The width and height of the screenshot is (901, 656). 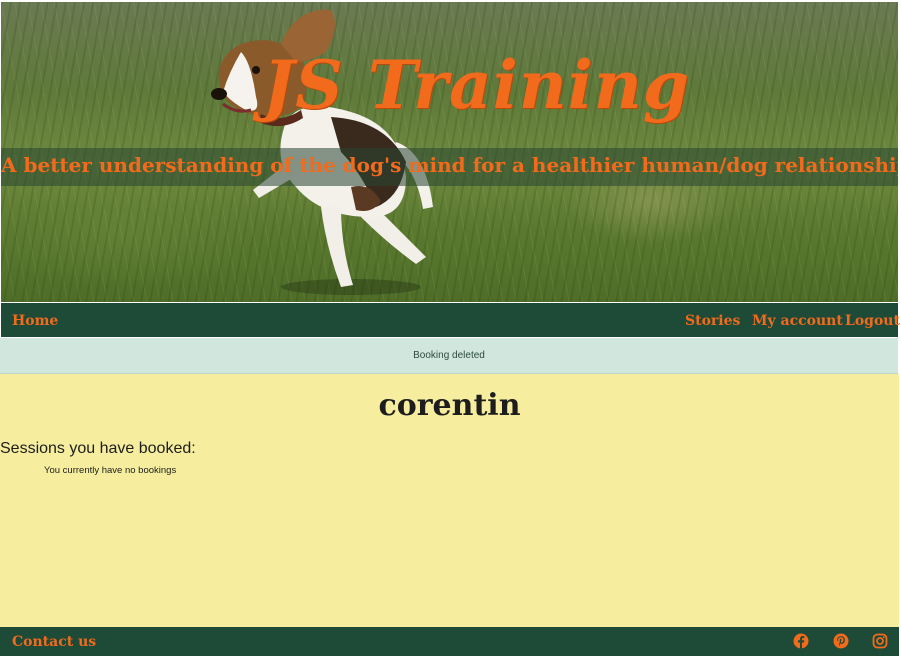 I want to click on nav-logout-link: Logout, so click(x=872, y=321).